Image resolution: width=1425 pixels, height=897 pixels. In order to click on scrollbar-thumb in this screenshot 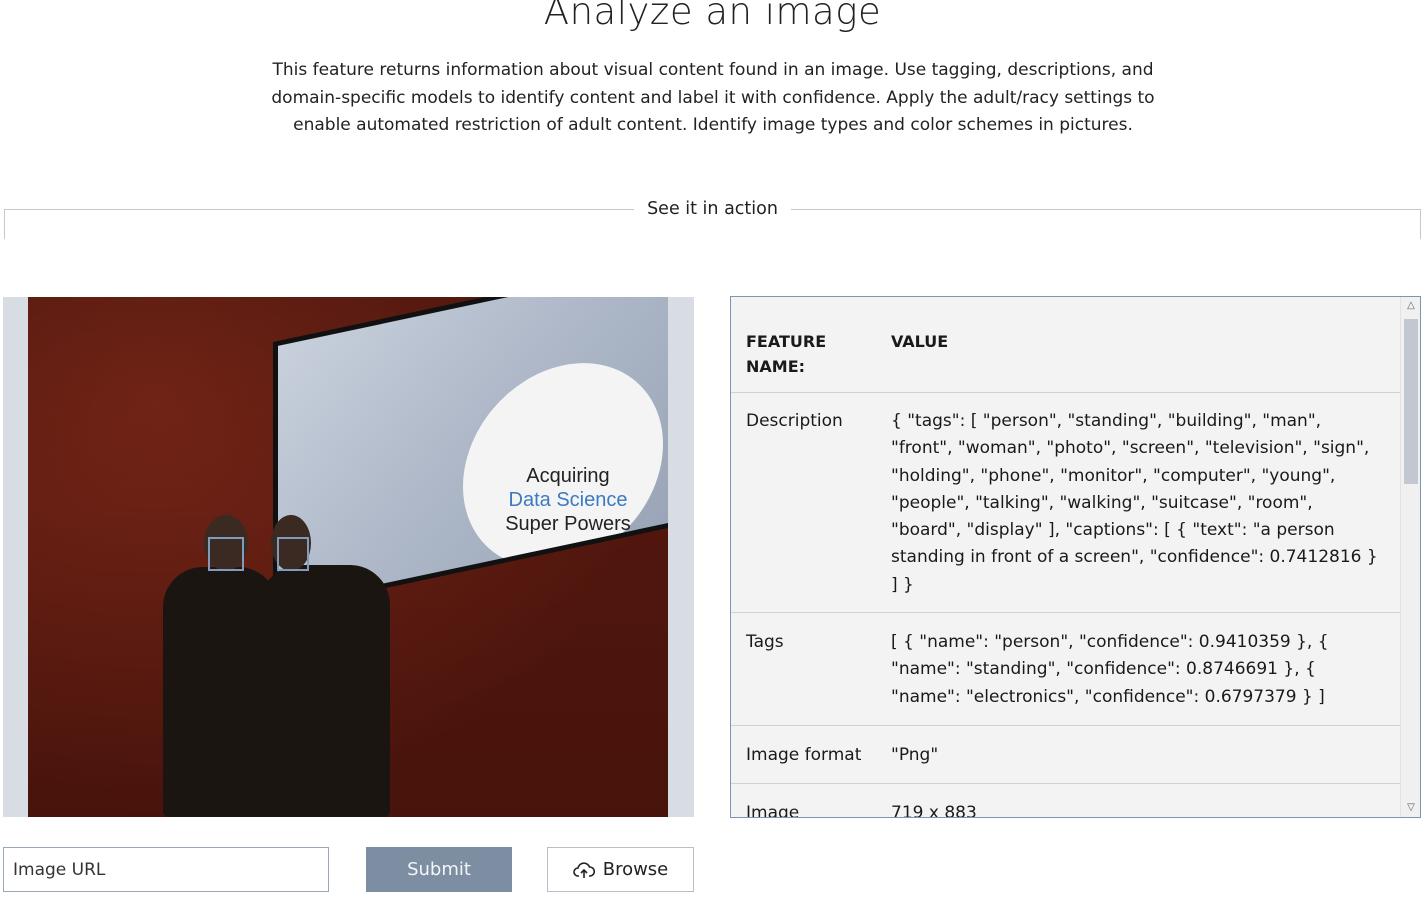, I will do `click(1411, 401)`.